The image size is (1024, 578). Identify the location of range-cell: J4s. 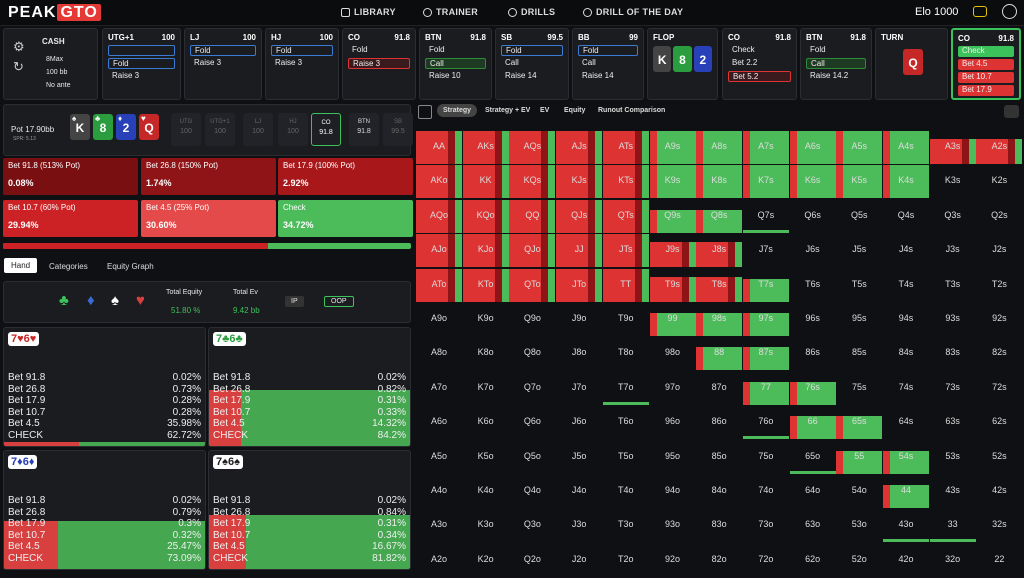
(906, 250).